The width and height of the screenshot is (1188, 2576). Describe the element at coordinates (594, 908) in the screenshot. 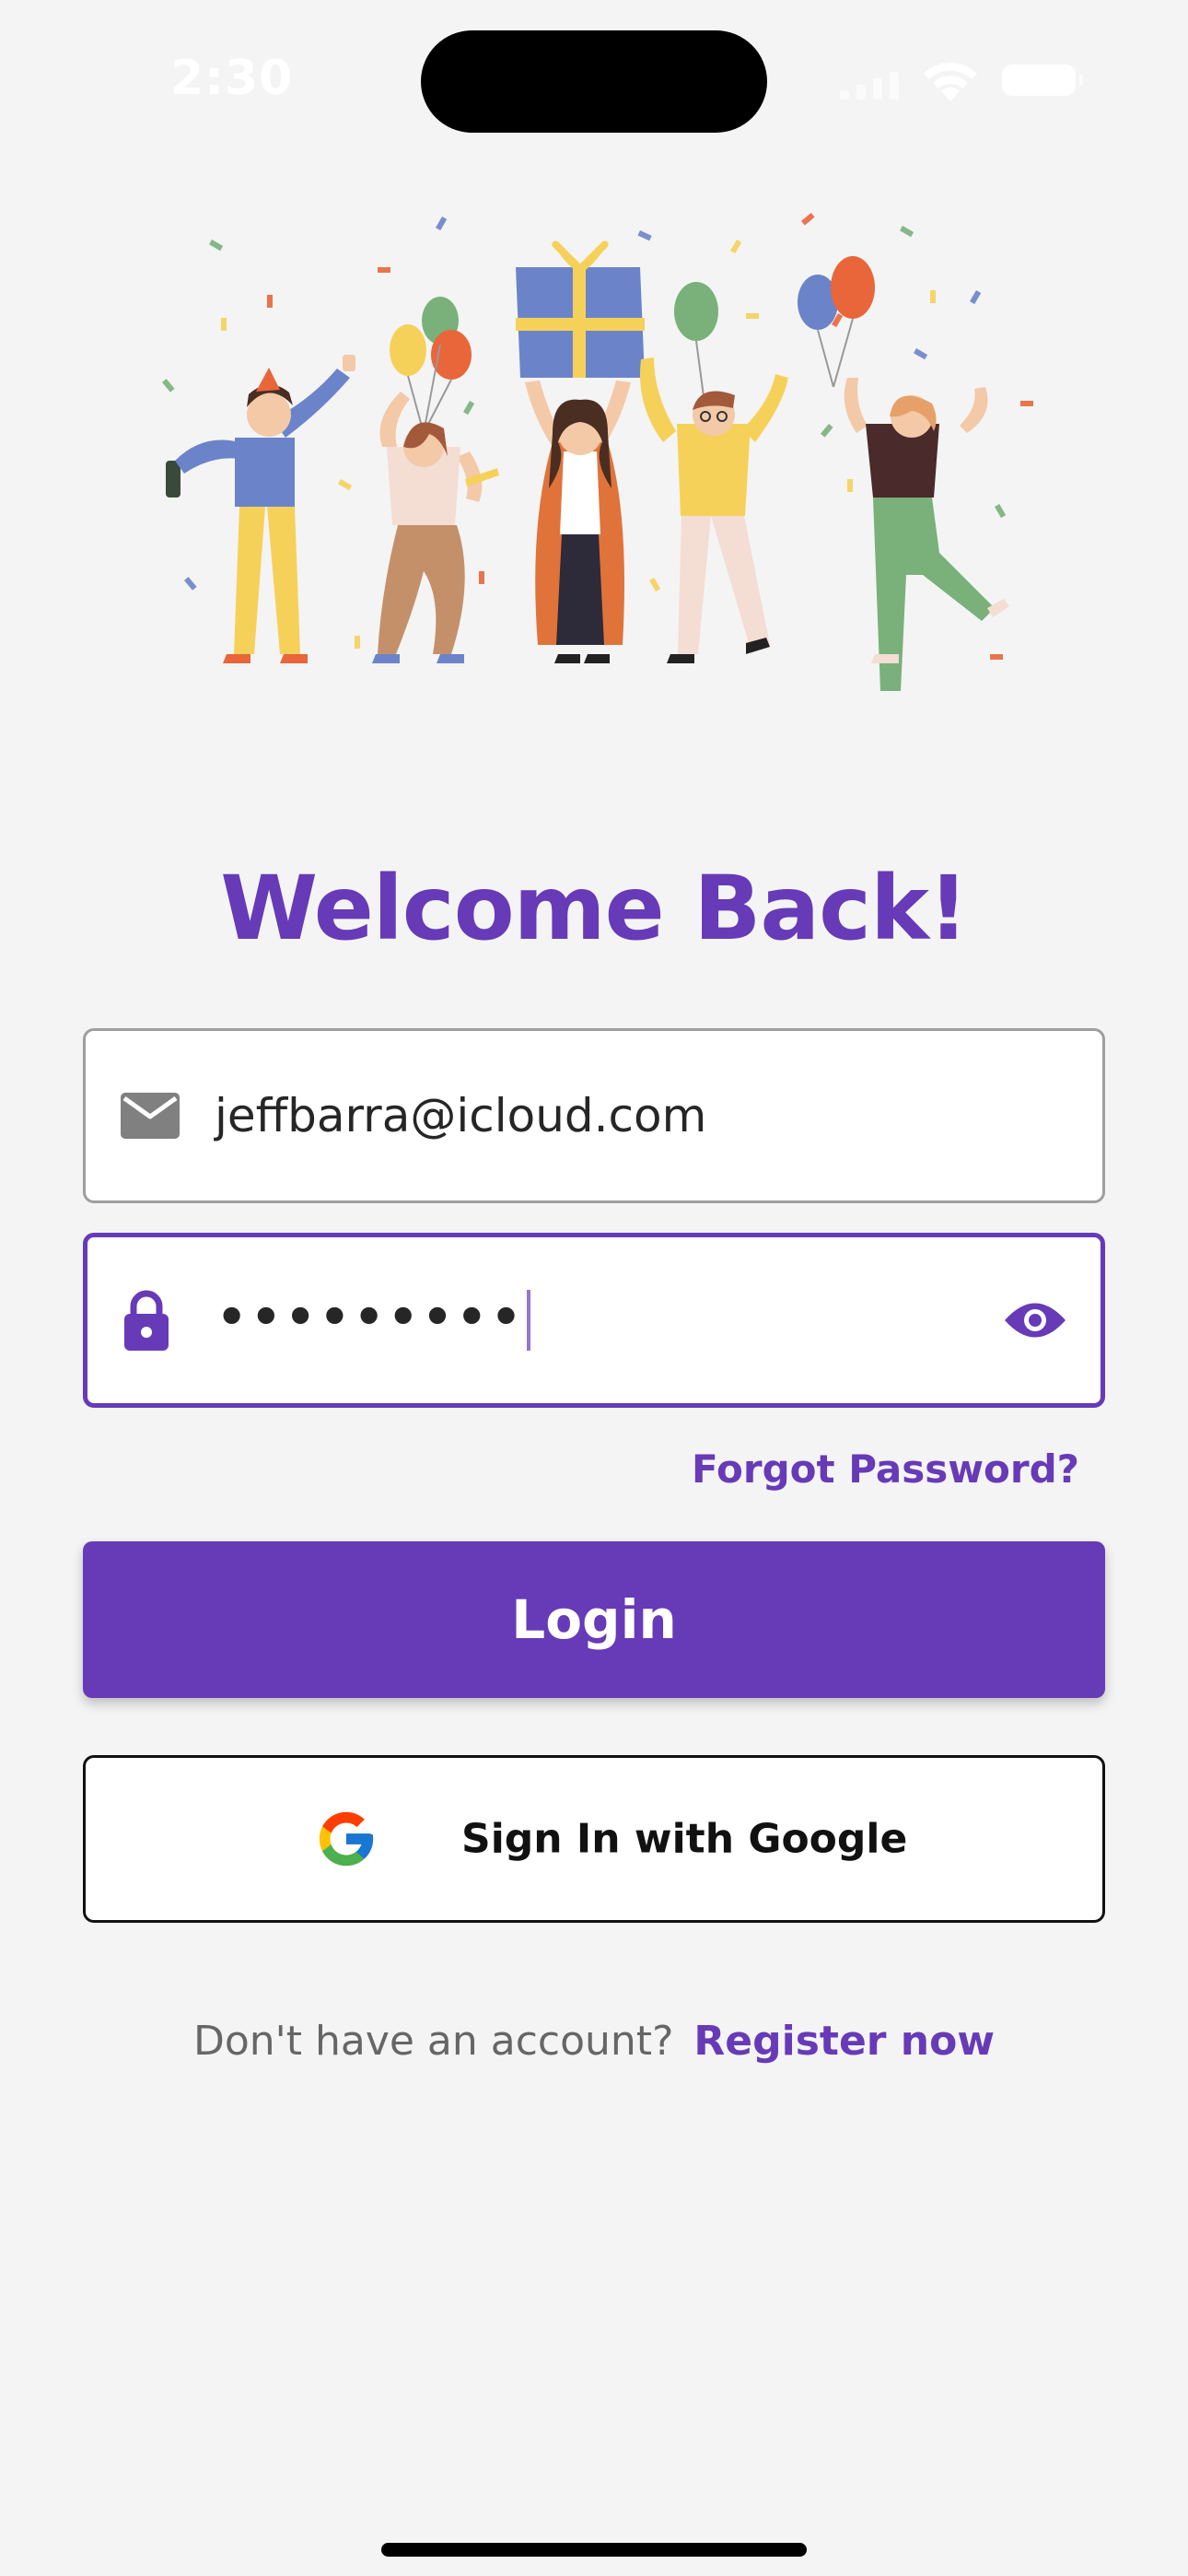

I see `page-title: Welcome Back!` at that location.